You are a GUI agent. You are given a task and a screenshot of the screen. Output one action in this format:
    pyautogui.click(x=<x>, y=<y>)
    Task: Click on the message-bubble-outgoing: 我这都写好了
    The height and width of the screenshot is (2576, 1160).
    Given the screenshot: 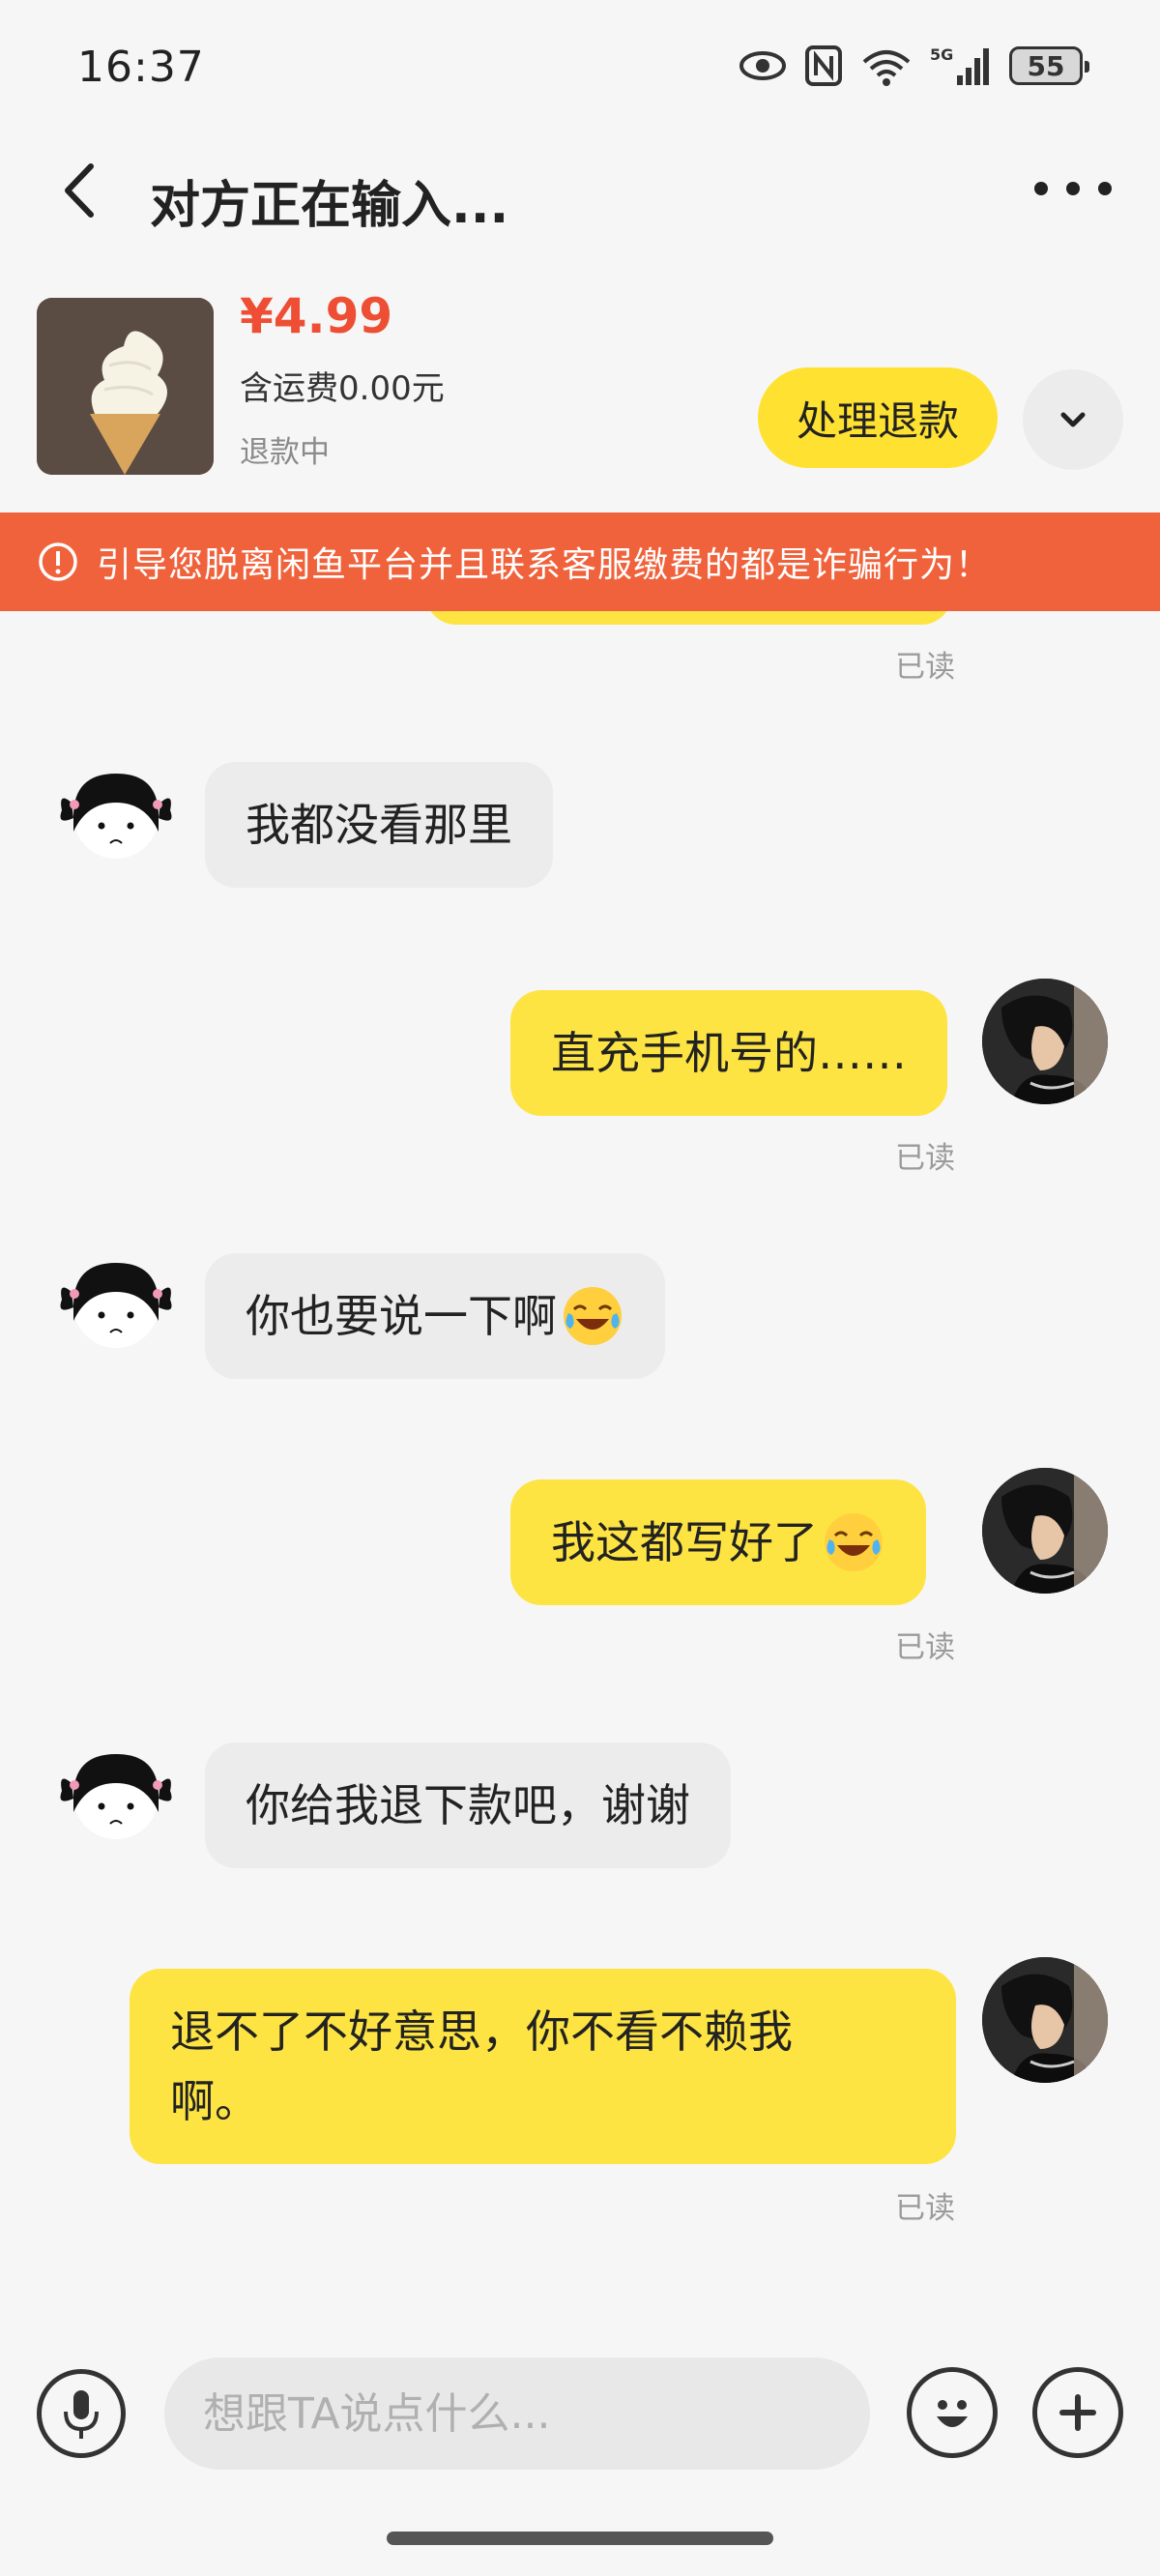 What is the action you would take?
    pyautogui.click(x=718, y=1542)
    